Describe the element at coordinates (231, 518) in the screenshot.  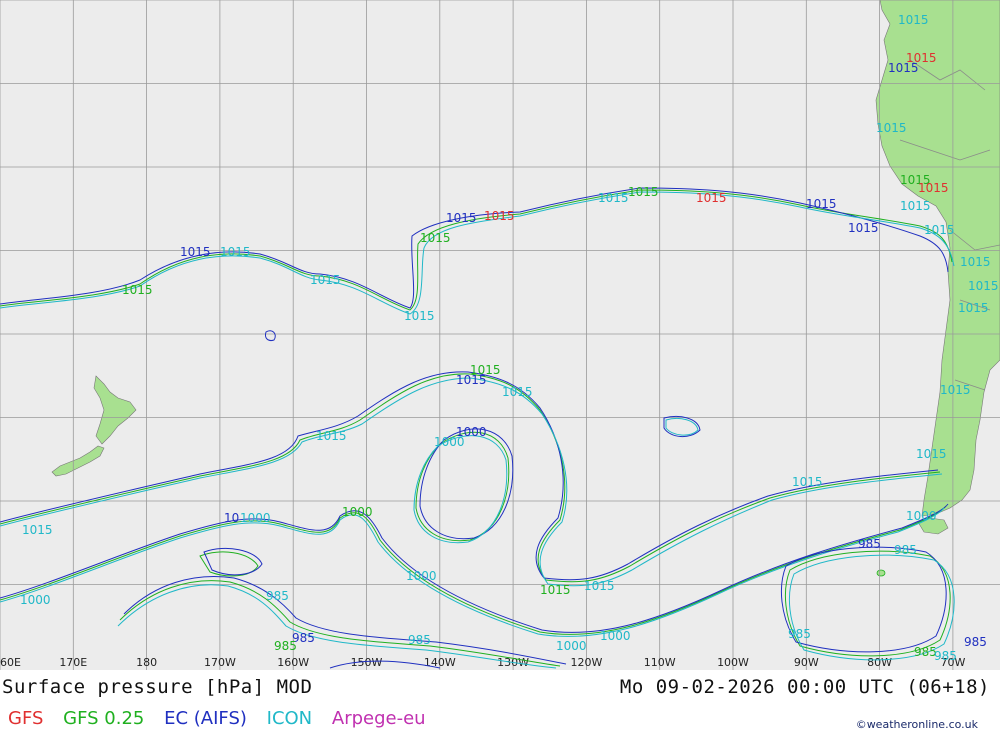
I see `isobar-label: 10` at that location.